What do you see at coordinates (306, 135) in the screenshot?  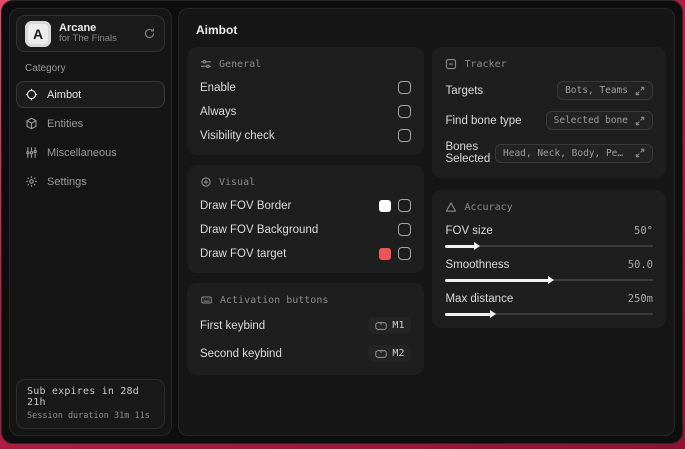 I see `setting-row-visibility-check: Visibility check` at bounding box center [306, 135].